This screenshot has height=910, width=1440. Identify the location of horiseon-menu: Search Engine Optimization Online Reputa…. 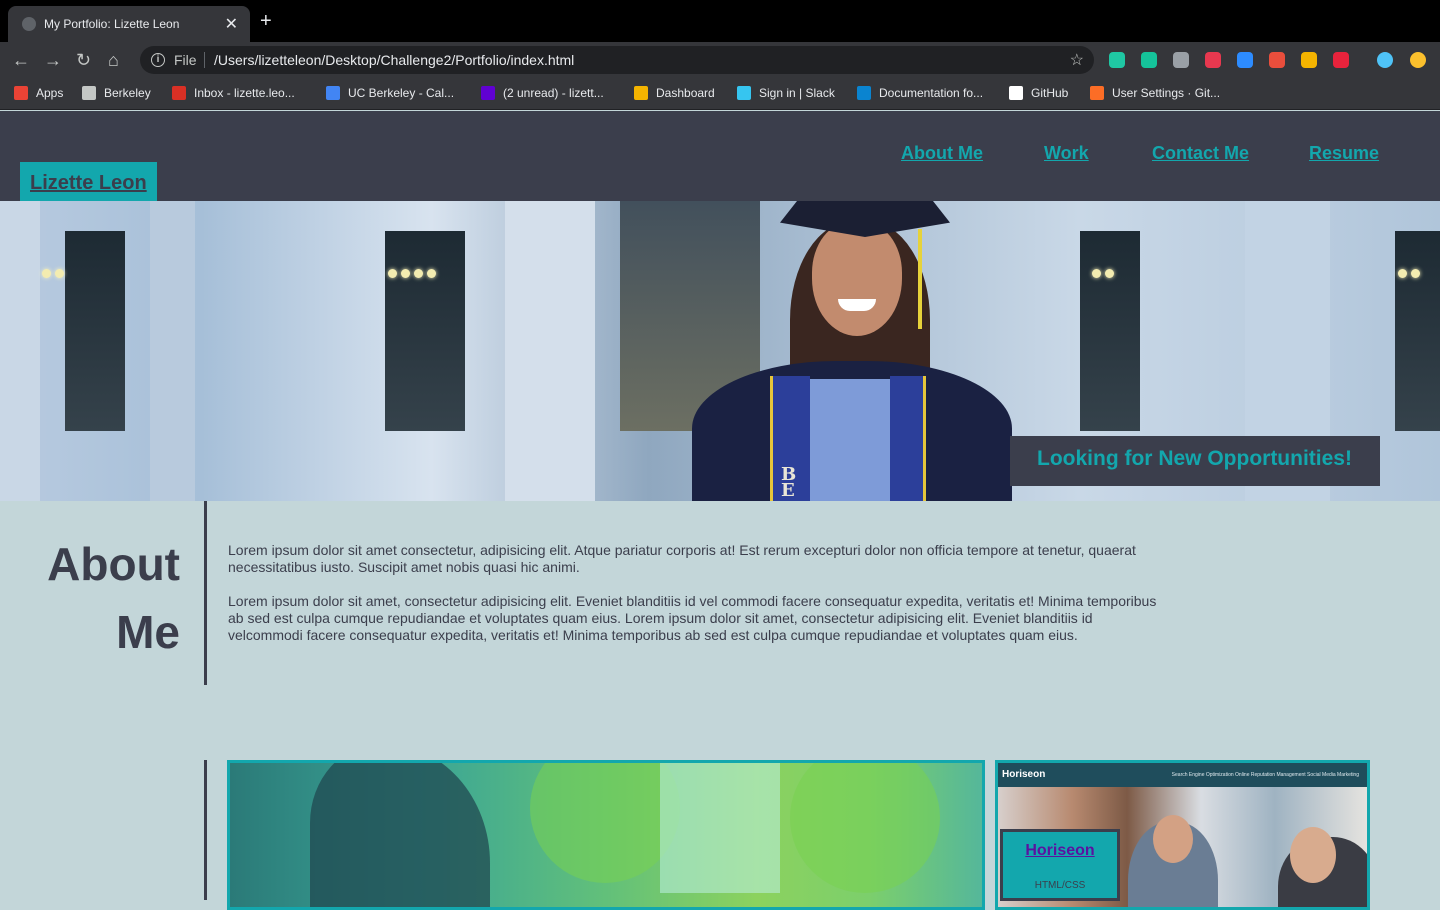
(1265, 775).